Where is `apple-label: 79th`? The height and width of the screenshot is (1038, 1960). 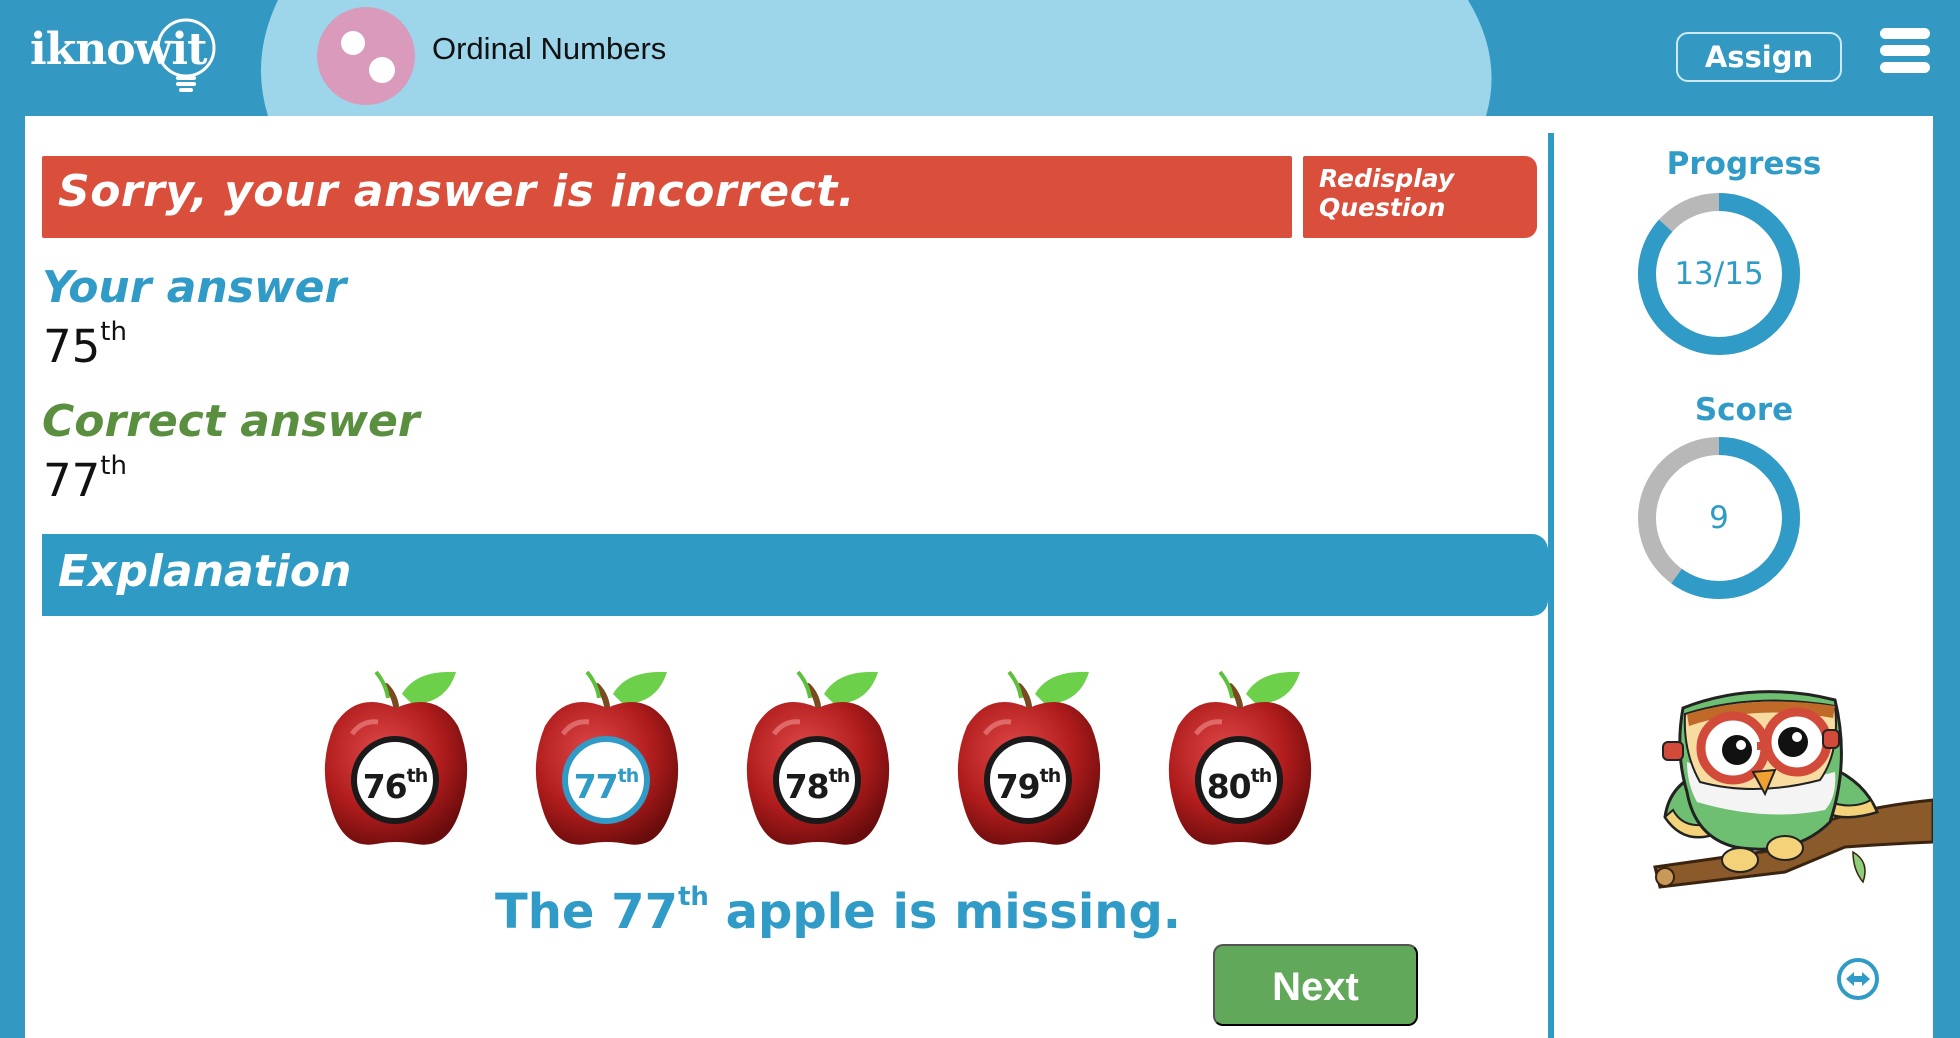 apple-label: 79th is located at coordinates (1028, 780).